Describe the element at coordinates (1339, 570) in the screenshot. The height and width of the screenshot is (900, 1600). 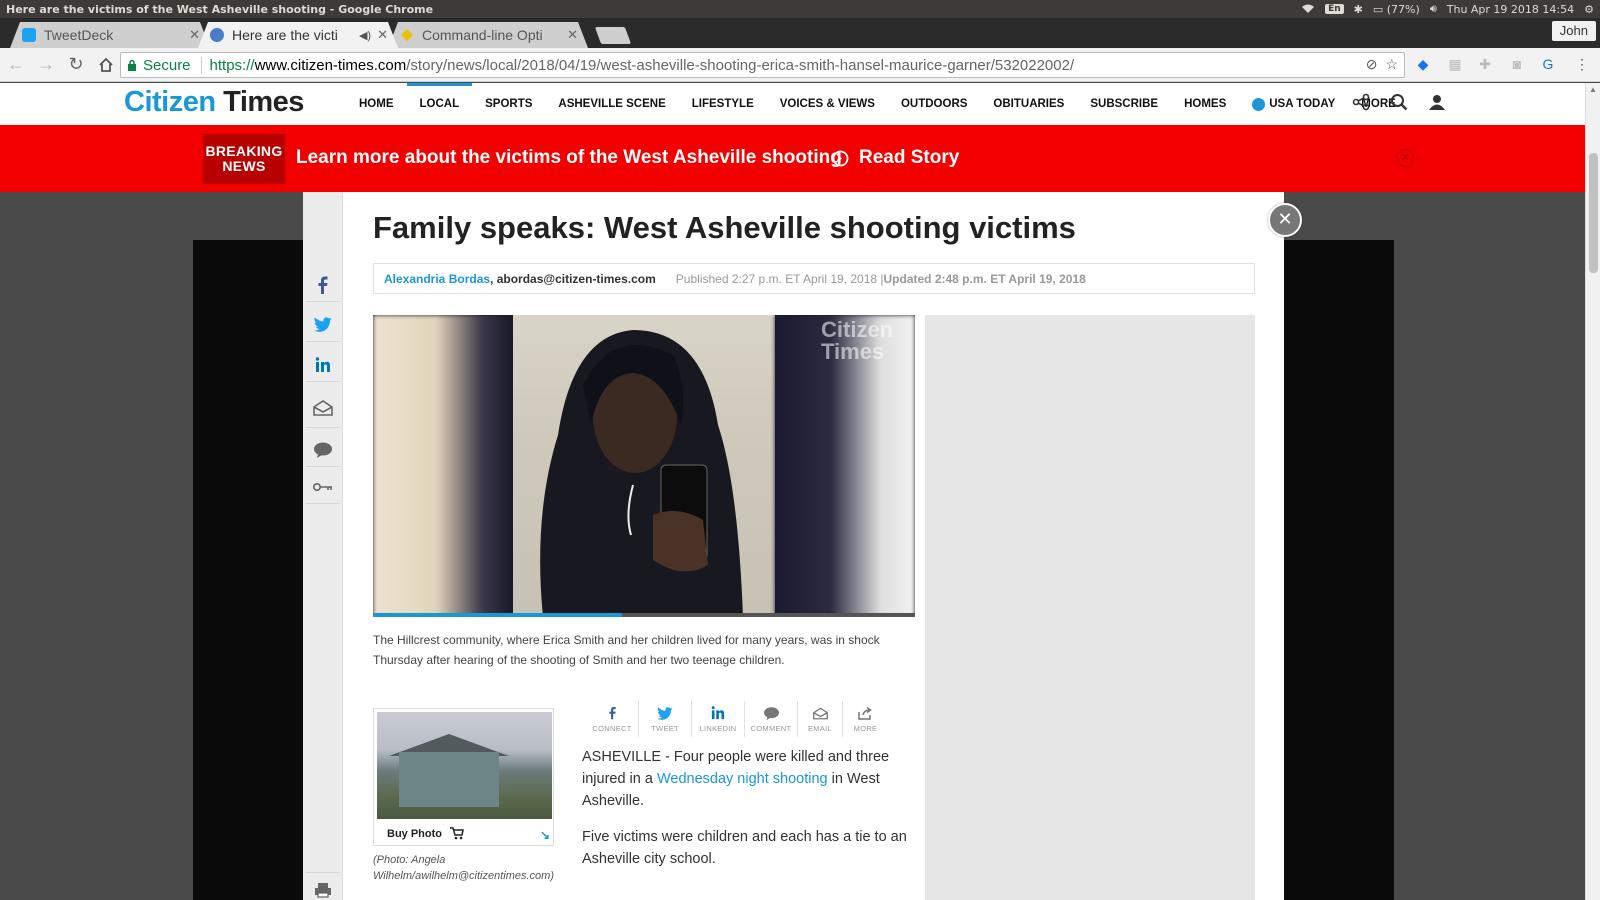
I see `overlay-backdrop-right` at that location.